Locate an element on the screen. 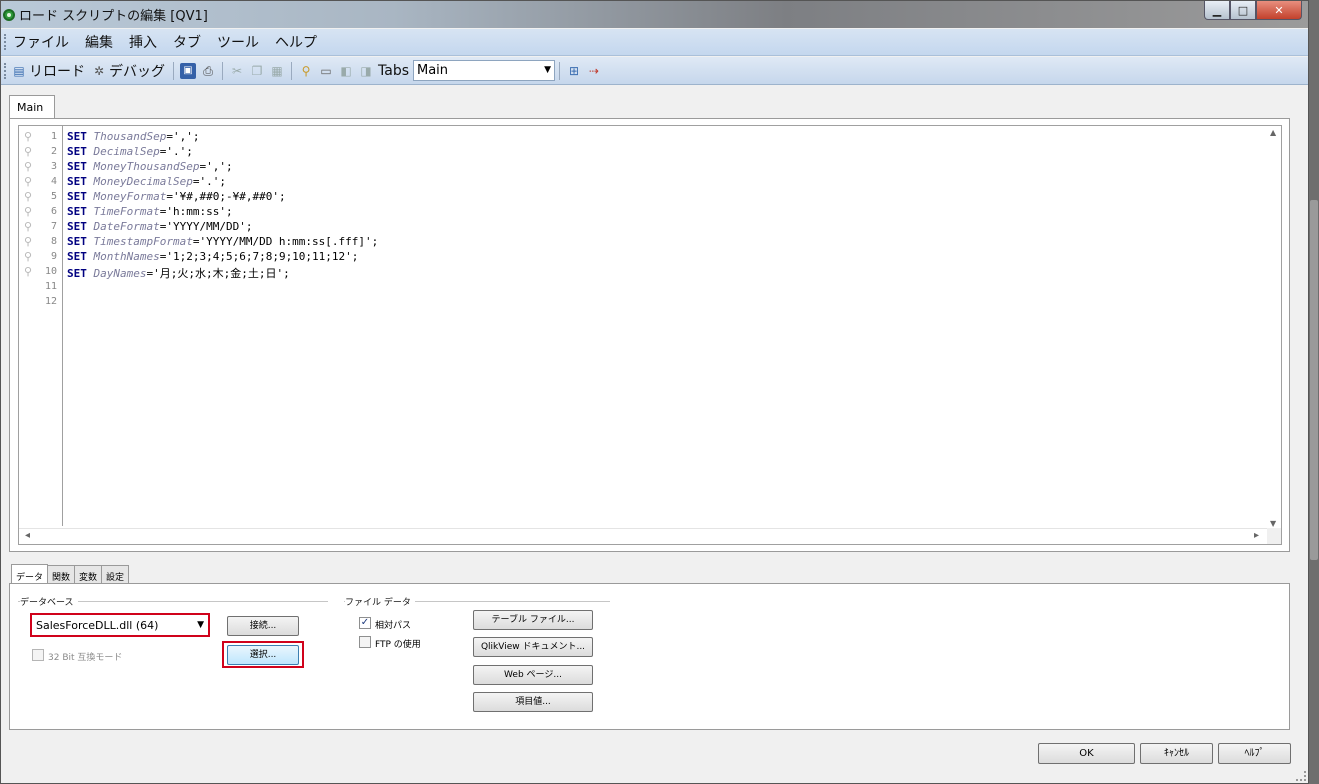  maximize-button: □ is located at coordinates (1243, 10).